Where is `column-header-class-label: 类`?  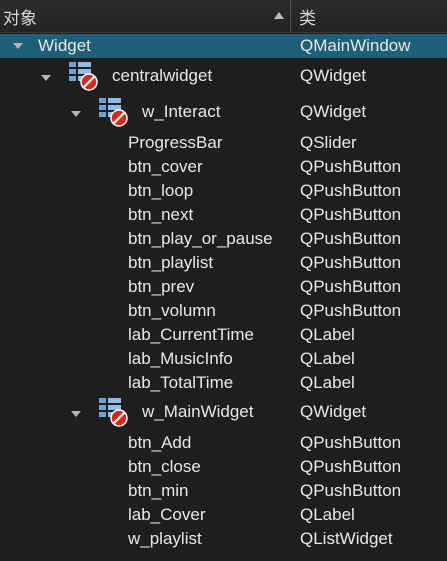 column-header-class-label: 类 is located at coordinates (307, 18).